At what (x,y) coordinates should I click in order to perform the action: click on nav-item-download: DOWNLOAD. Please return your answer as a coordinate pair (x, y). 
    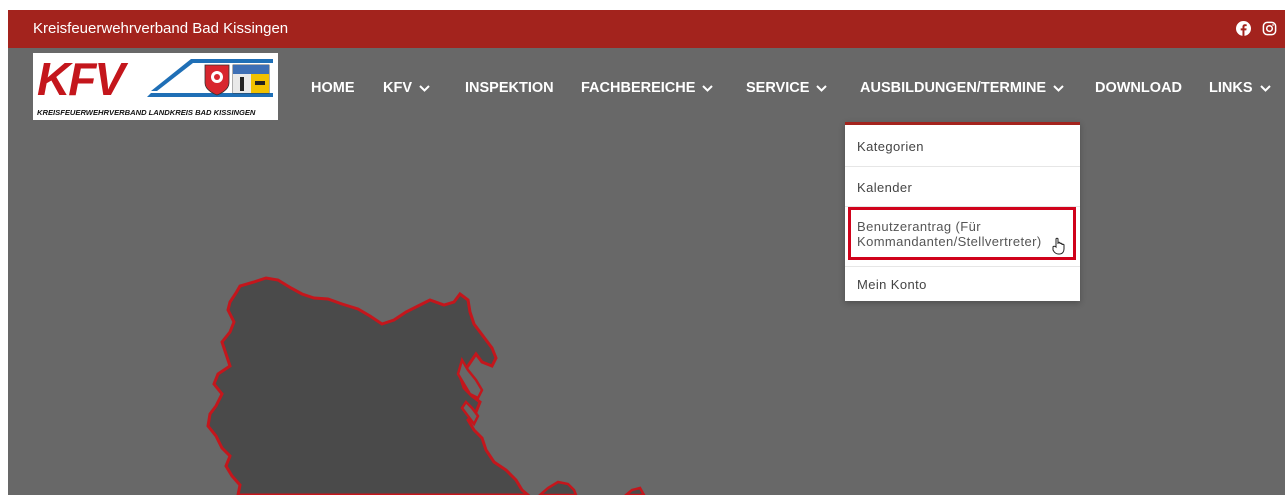
    Looking at the image, I should click on (1138, 88).